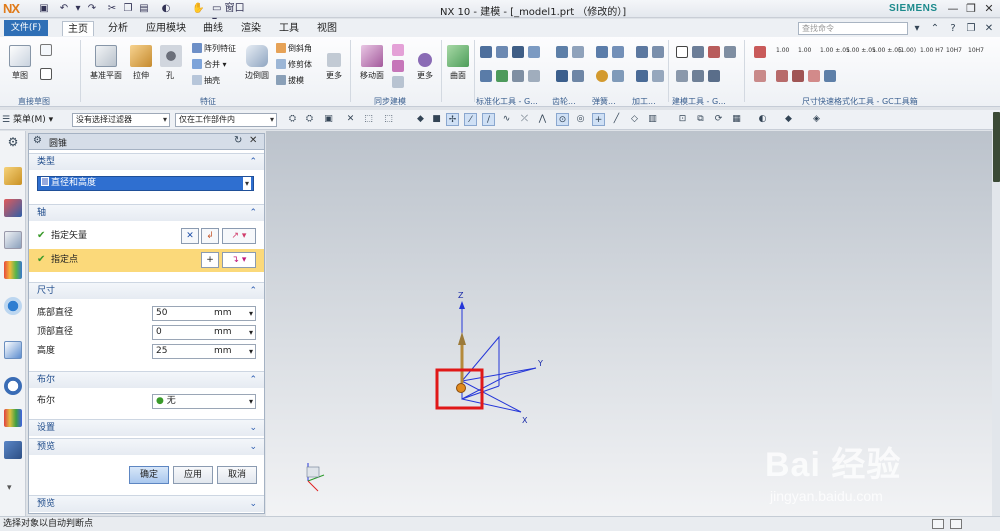  What do you see at coordinates (128, 9) in the screenshot?
I see `copy-icon: ❐` at bounding box center [128, 9].